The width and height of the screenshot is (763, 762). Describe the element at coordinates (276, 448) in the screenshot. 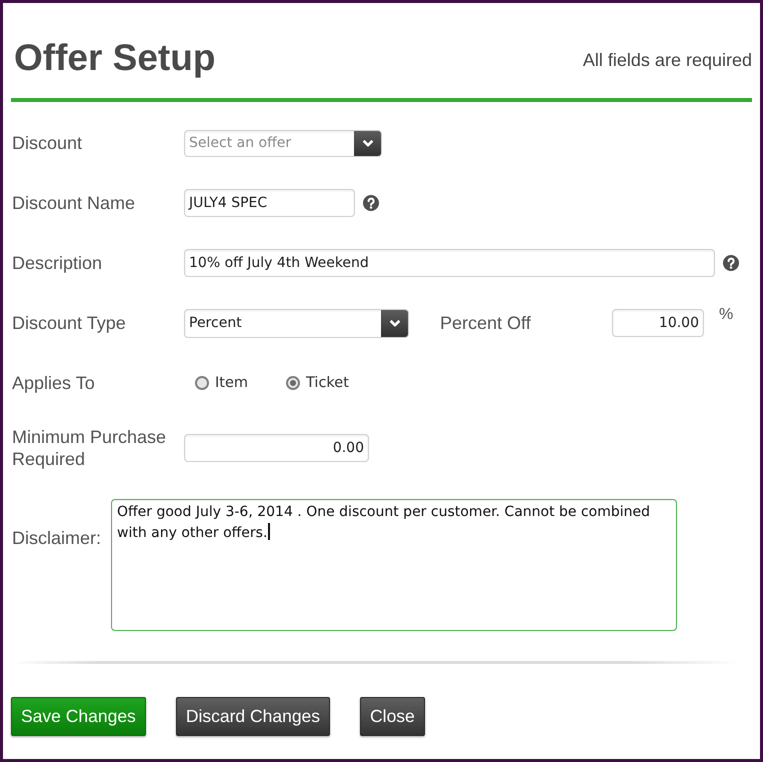

I see `number-input: 0.00` at that location.